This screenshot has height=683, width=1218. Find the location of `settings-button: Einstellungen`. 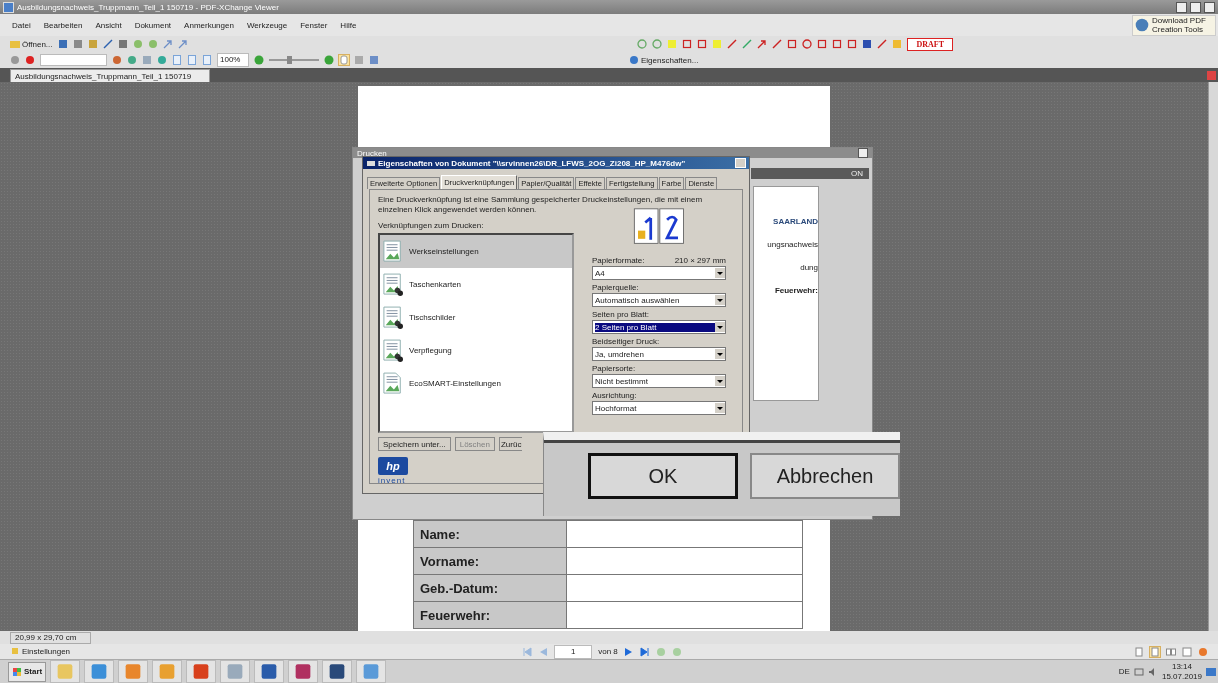

settings-button: Einstellungen is located at coordinates (40, 651).